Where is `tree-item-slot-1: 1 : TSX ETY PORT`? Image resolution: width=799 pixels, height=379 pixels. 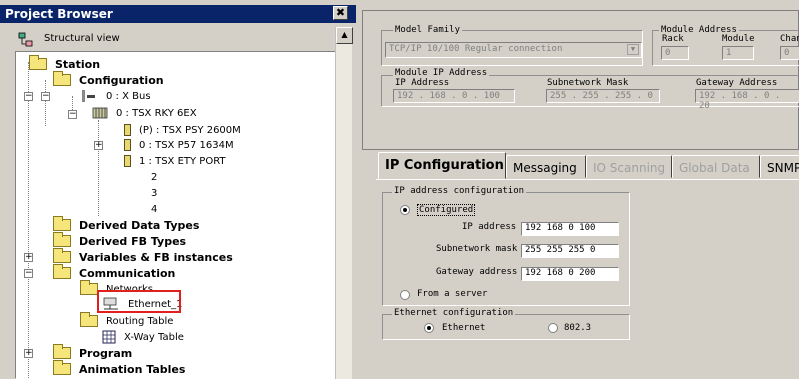
tree-item-slot-1: 1 : TSX ETY PORT is located at coordinates (176, 161).